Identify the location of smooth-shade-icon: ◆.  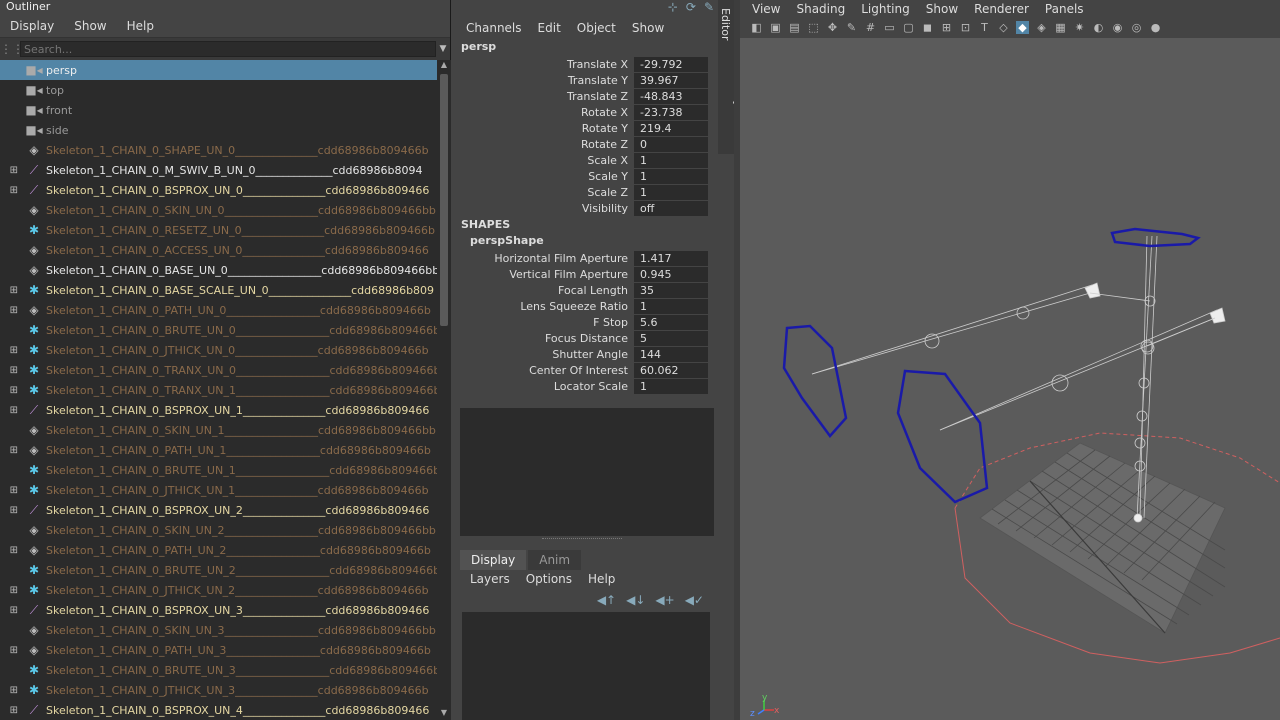
(1022, 27).